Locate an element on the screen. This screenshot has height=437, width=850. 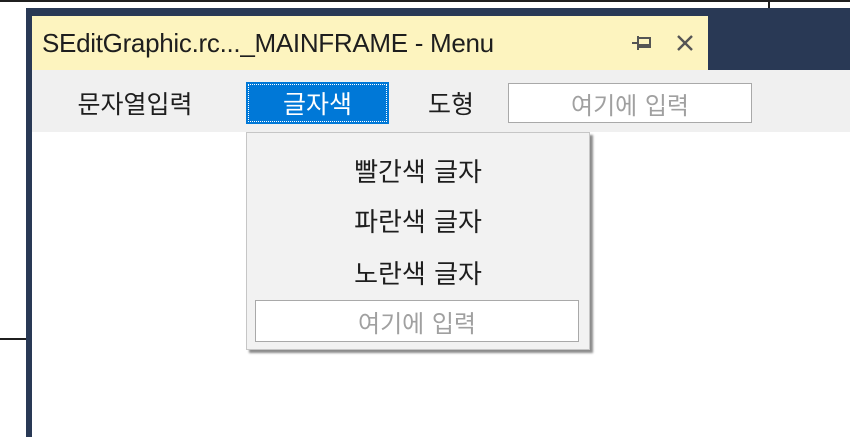
menu-item-text-color: 글자색 is located at coordinates (317, 103).